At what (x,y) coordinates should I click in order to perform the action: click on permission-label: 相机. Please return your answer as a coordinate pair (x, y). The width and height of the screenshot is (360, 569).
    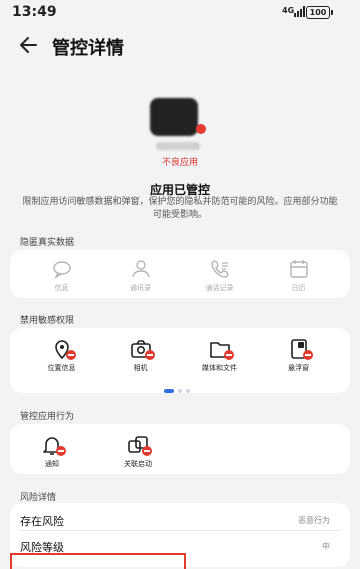
    Looking at the image, I should click on (140, 368).